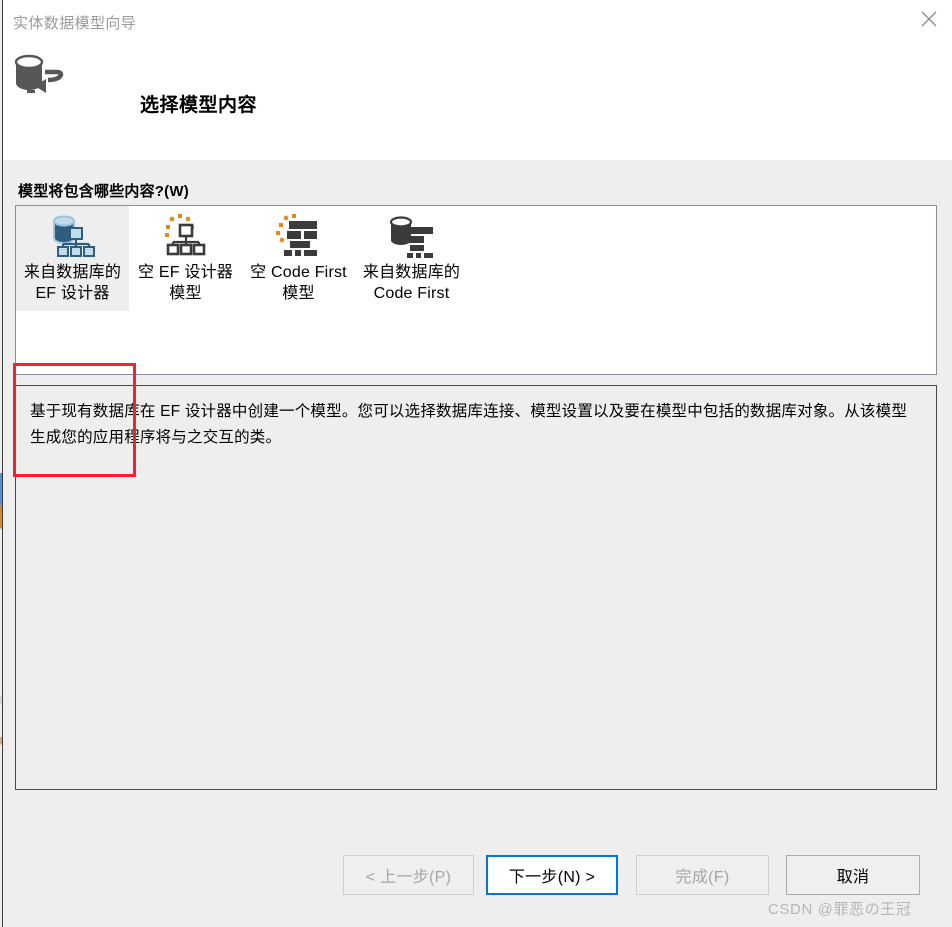 This screenshot has height=927, width=952. Describe the element at coordinates (73, 236) in the screenshot. I see `database-diagram-icon` at that location.